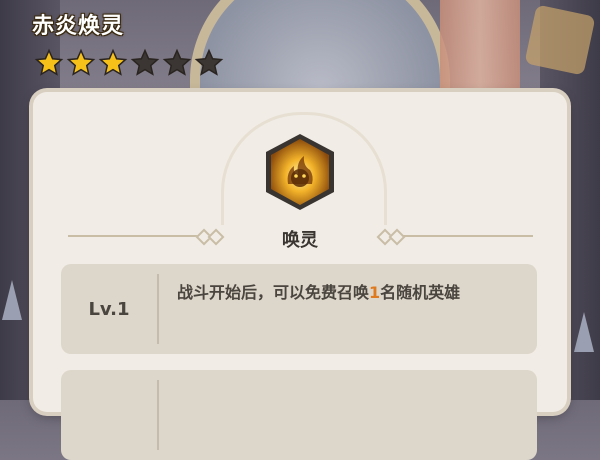 The width and height of the screenshot is (600, 460). I want to click on level-description: 战斗开始后，可以免费召唤1名随机英雄, so click(352, 293).